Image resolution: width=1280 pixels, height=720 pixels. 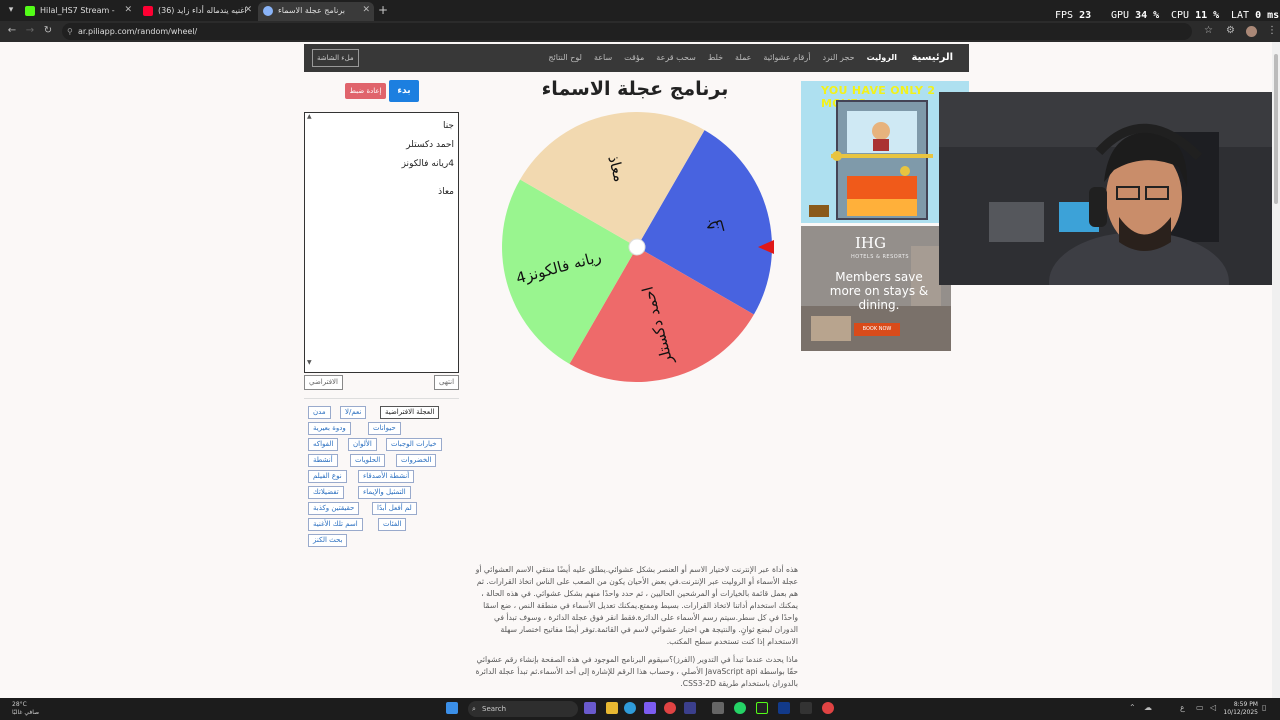 What do you see at coordinates (676, 57) in the screenshot?
I see `nav-link-draw: سحب قرعة` at bounding box center [676, 57].